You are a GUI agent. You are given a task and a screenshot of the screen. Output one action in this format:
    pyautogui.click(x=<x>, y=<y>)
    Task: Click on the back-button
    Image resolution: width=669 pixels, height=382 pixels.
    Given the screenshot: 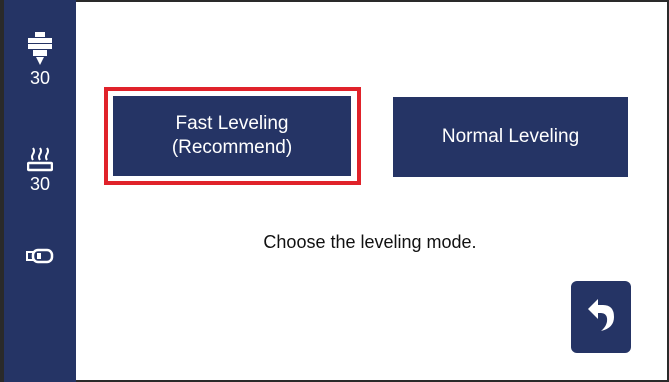 What is the action you would take?
    pyautogui.click(x=601, y=317)
    